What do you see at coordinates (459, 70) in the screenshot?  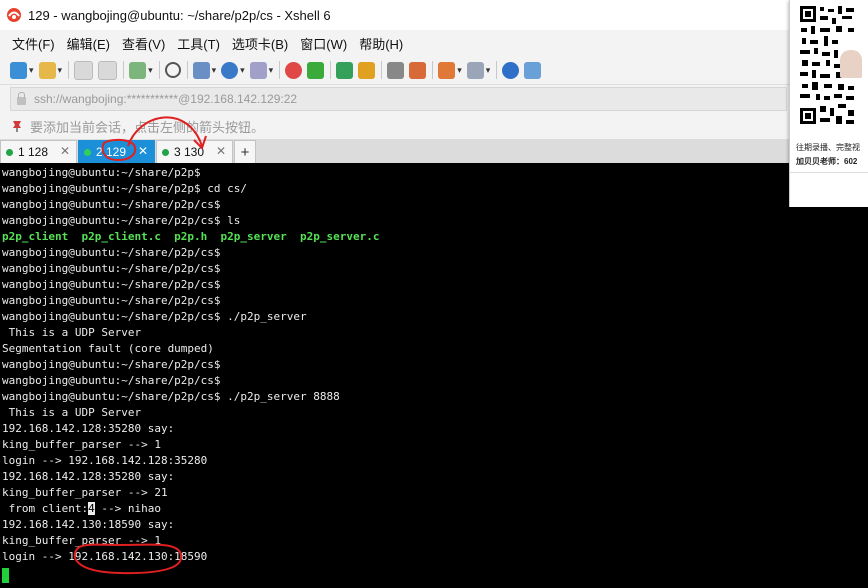 I see `script-dropdown-icon: ▾` at bounding box center [459, 70].